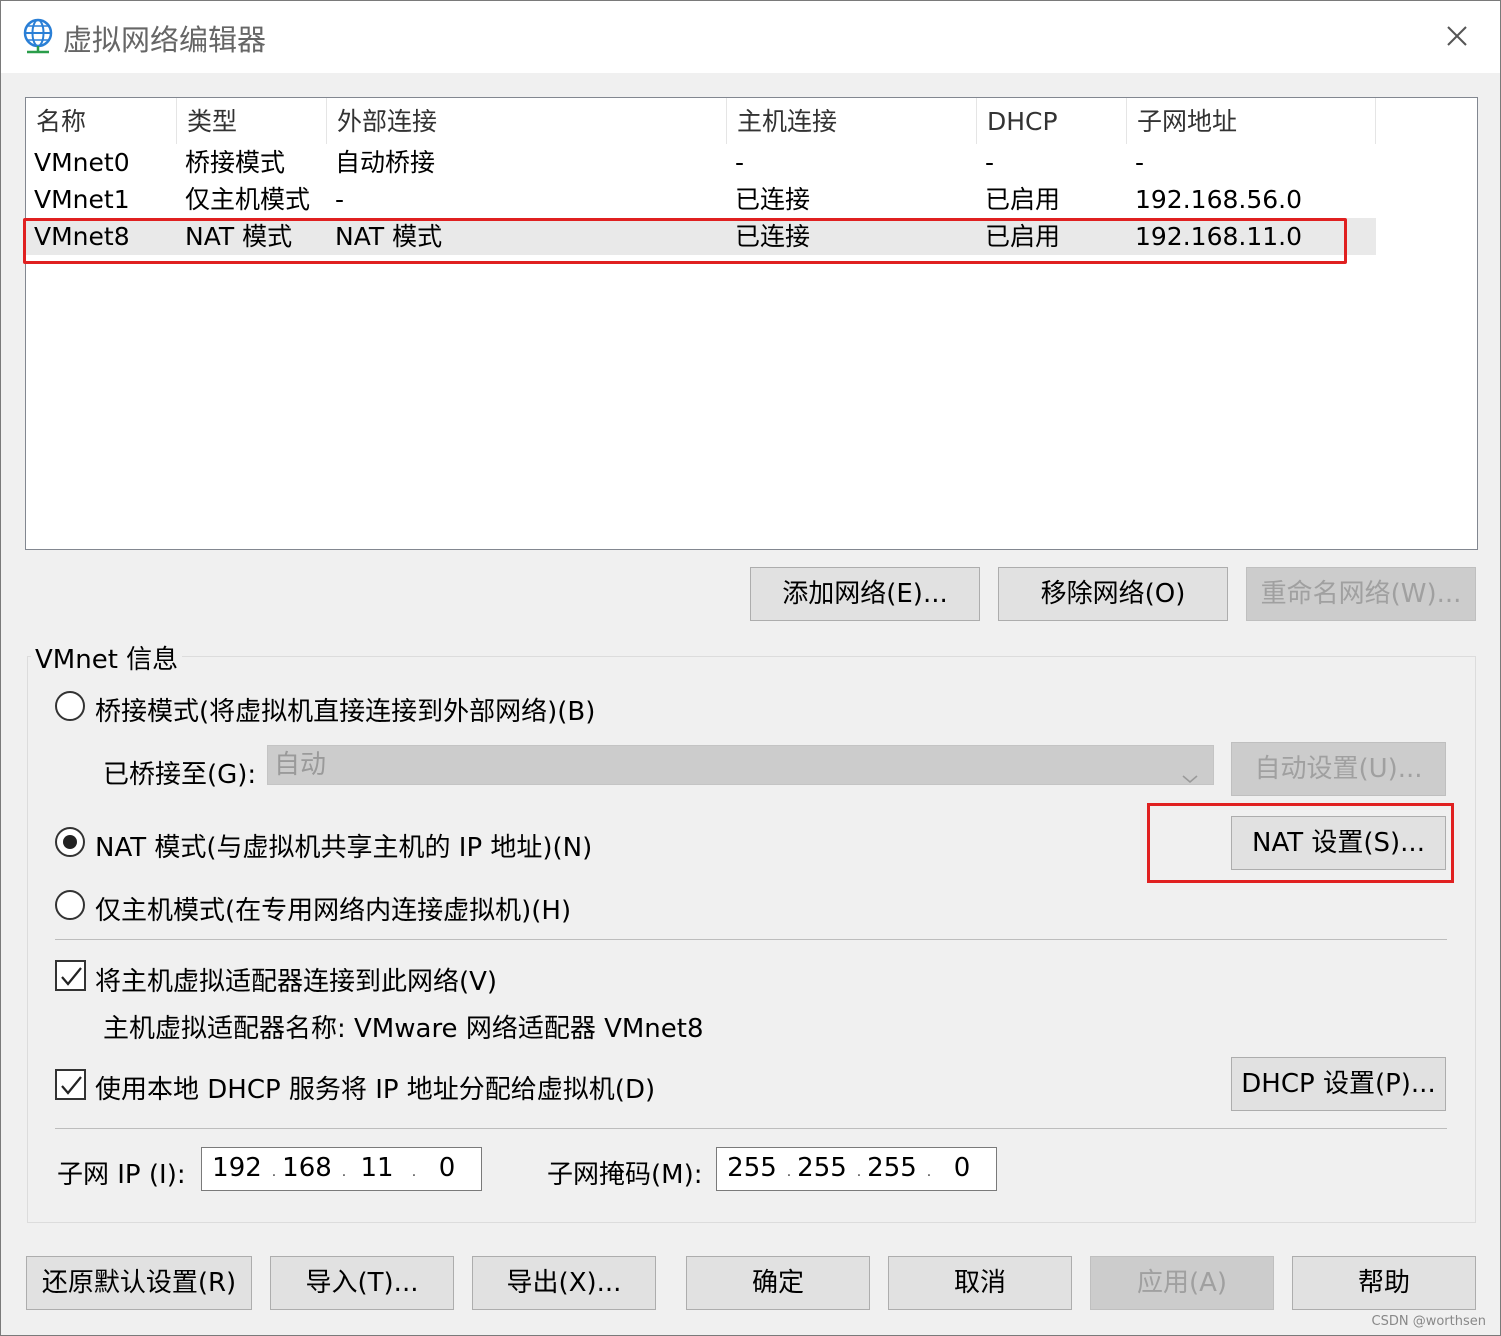  I want to click on cell-subnet: -, so click(1140, 162).